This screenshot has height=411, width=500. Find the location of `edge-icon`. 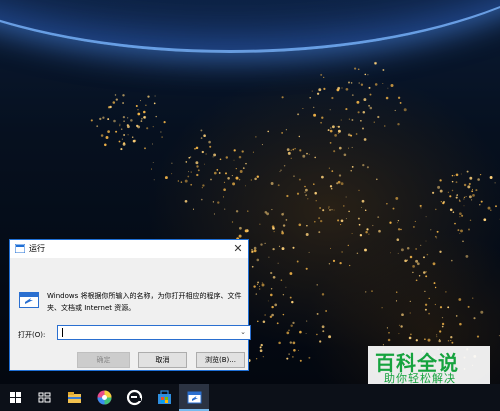

edge-icon is located at coordinates (134, 397).